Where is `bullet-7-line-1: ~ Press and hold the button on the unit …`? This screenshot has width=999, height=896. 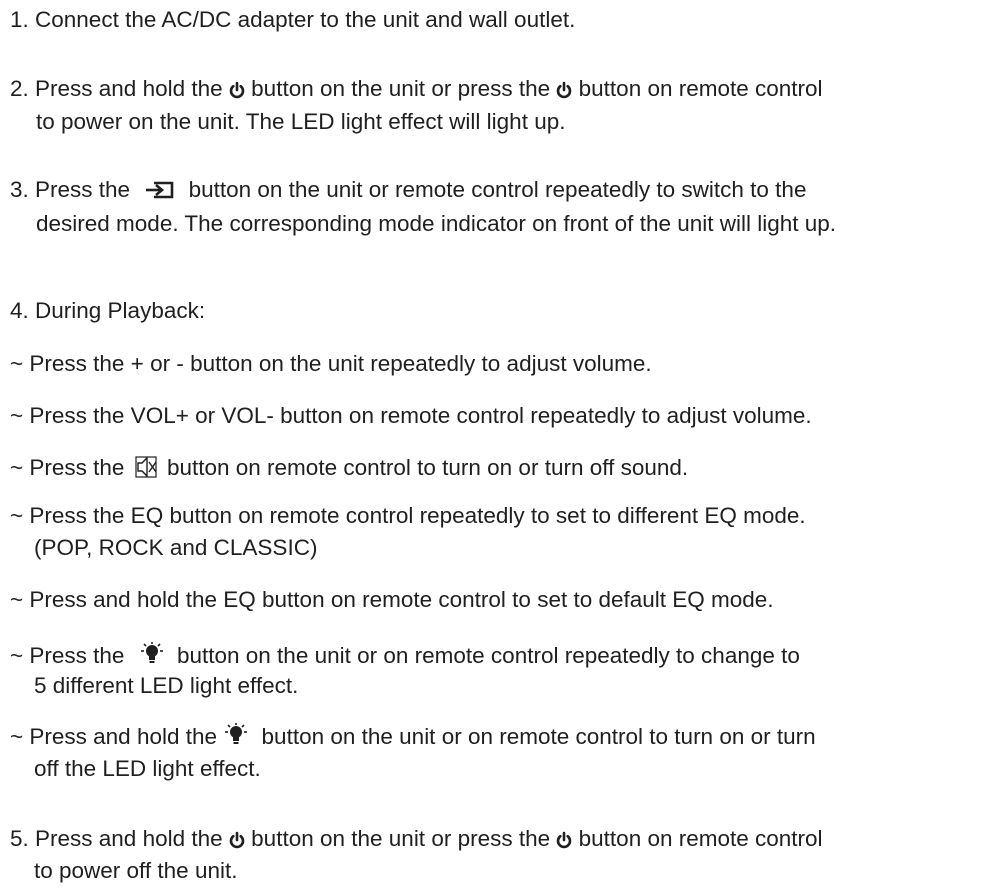 bullet-7-line-1: ~ Press and hold the button on the unit … is located at coordinates (413, 737).